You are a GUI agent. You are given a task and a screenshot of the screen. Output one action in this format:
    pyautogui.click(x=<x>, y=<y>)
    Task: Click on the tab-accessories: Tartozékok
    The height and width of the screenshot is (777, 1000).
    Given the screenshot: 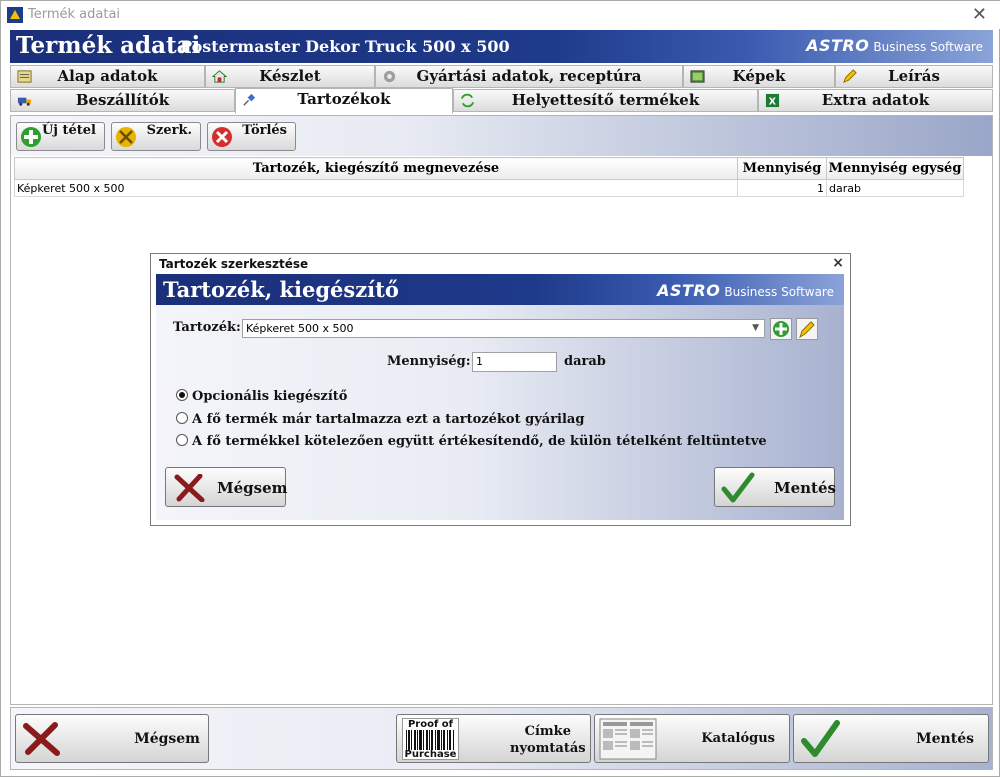 What is the action you would take?
    pyautogui.click(x=344, y=101)
    